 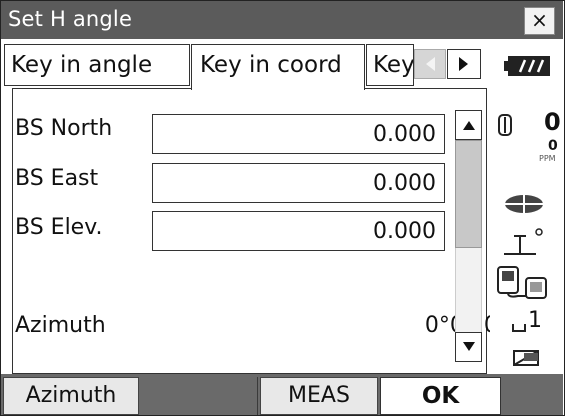 What do you see at coordinates (468, 290) in the screenshot?
I see `scroll-track` at bounding box center [468, 290].